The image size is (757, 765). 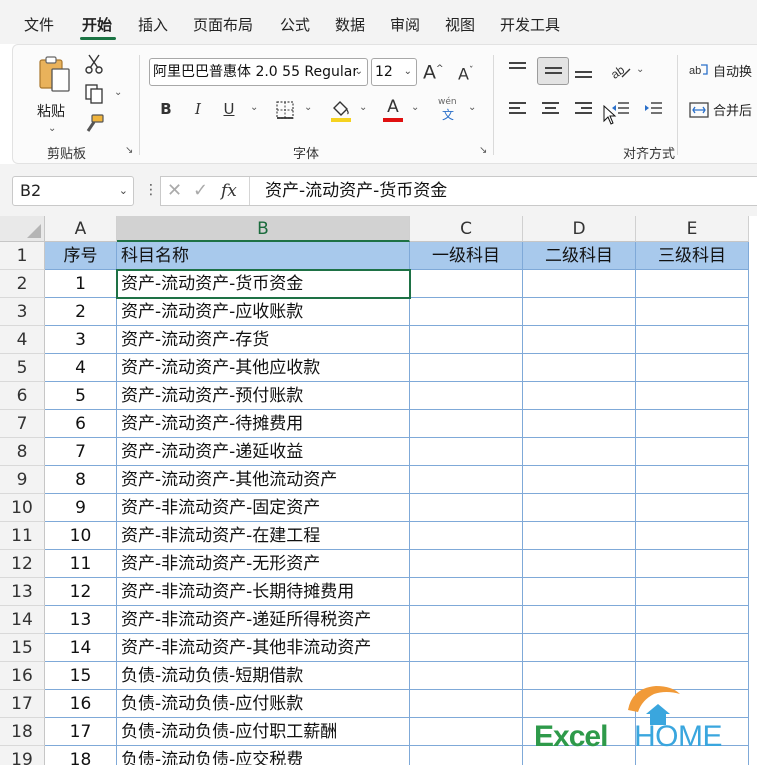 I want to click on column-header-c: C, so click(x=466, y=229).